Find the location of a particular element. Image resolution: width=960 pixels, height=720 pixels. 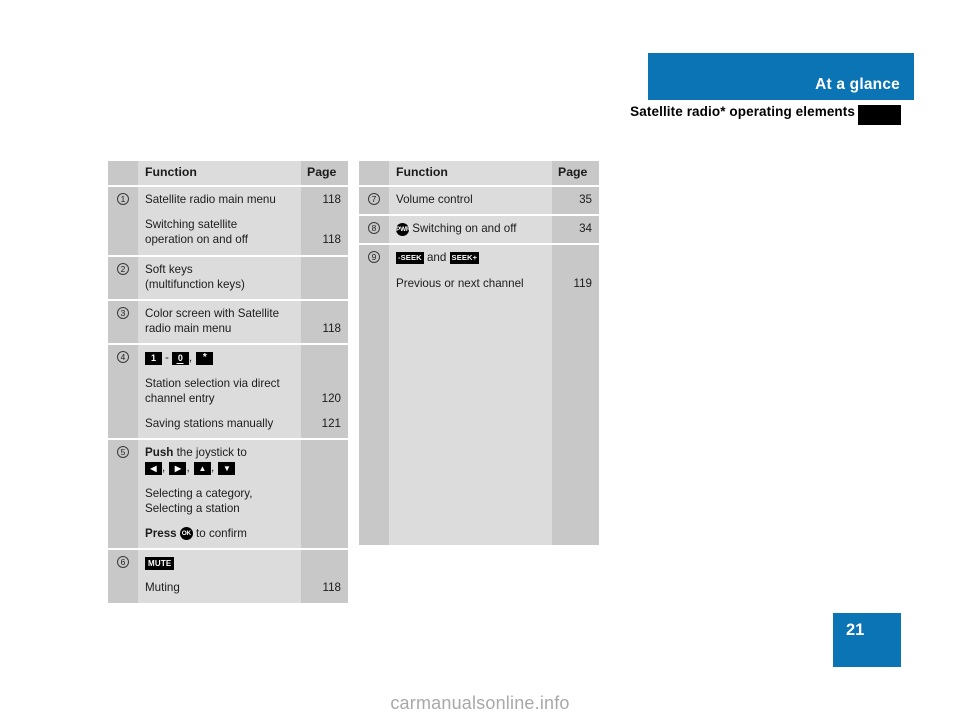

function-line: channel entry is located at coordinates (180, 398).